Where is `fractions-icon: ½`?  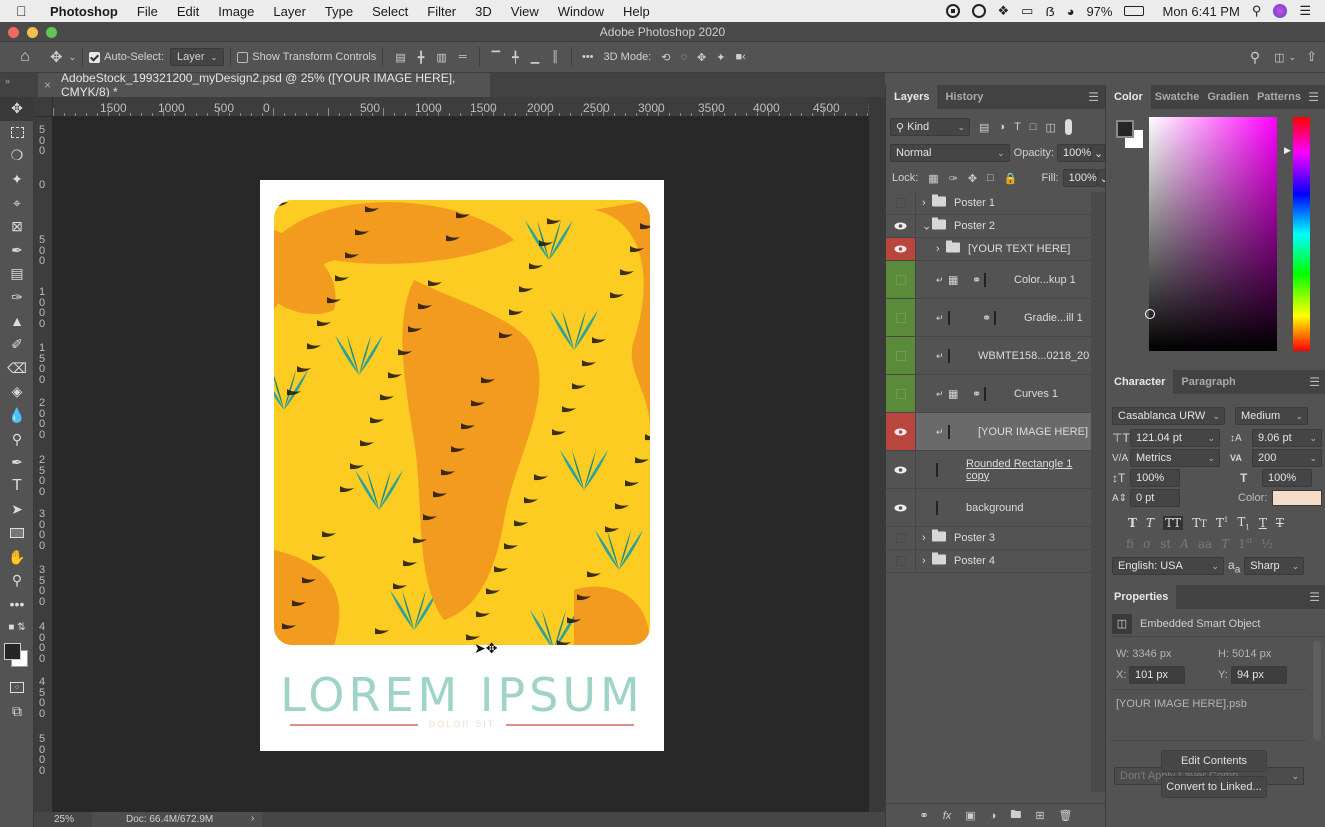 fractions-icon: ½ is located at coordinates (1267, 544).